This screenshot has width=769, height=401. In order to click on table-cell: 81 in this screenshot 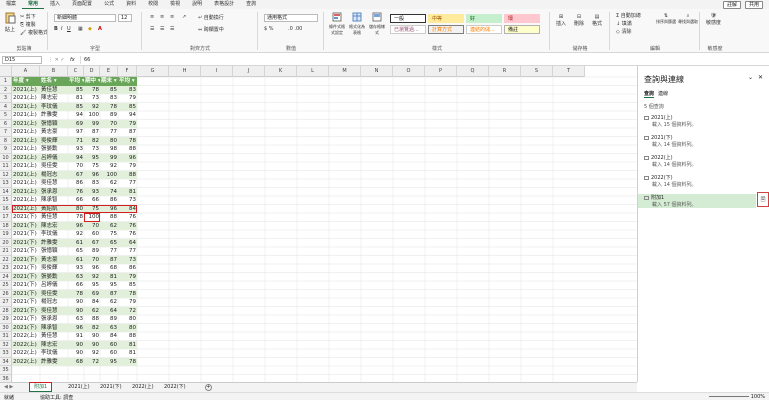, I will do `click(109, 276)`.